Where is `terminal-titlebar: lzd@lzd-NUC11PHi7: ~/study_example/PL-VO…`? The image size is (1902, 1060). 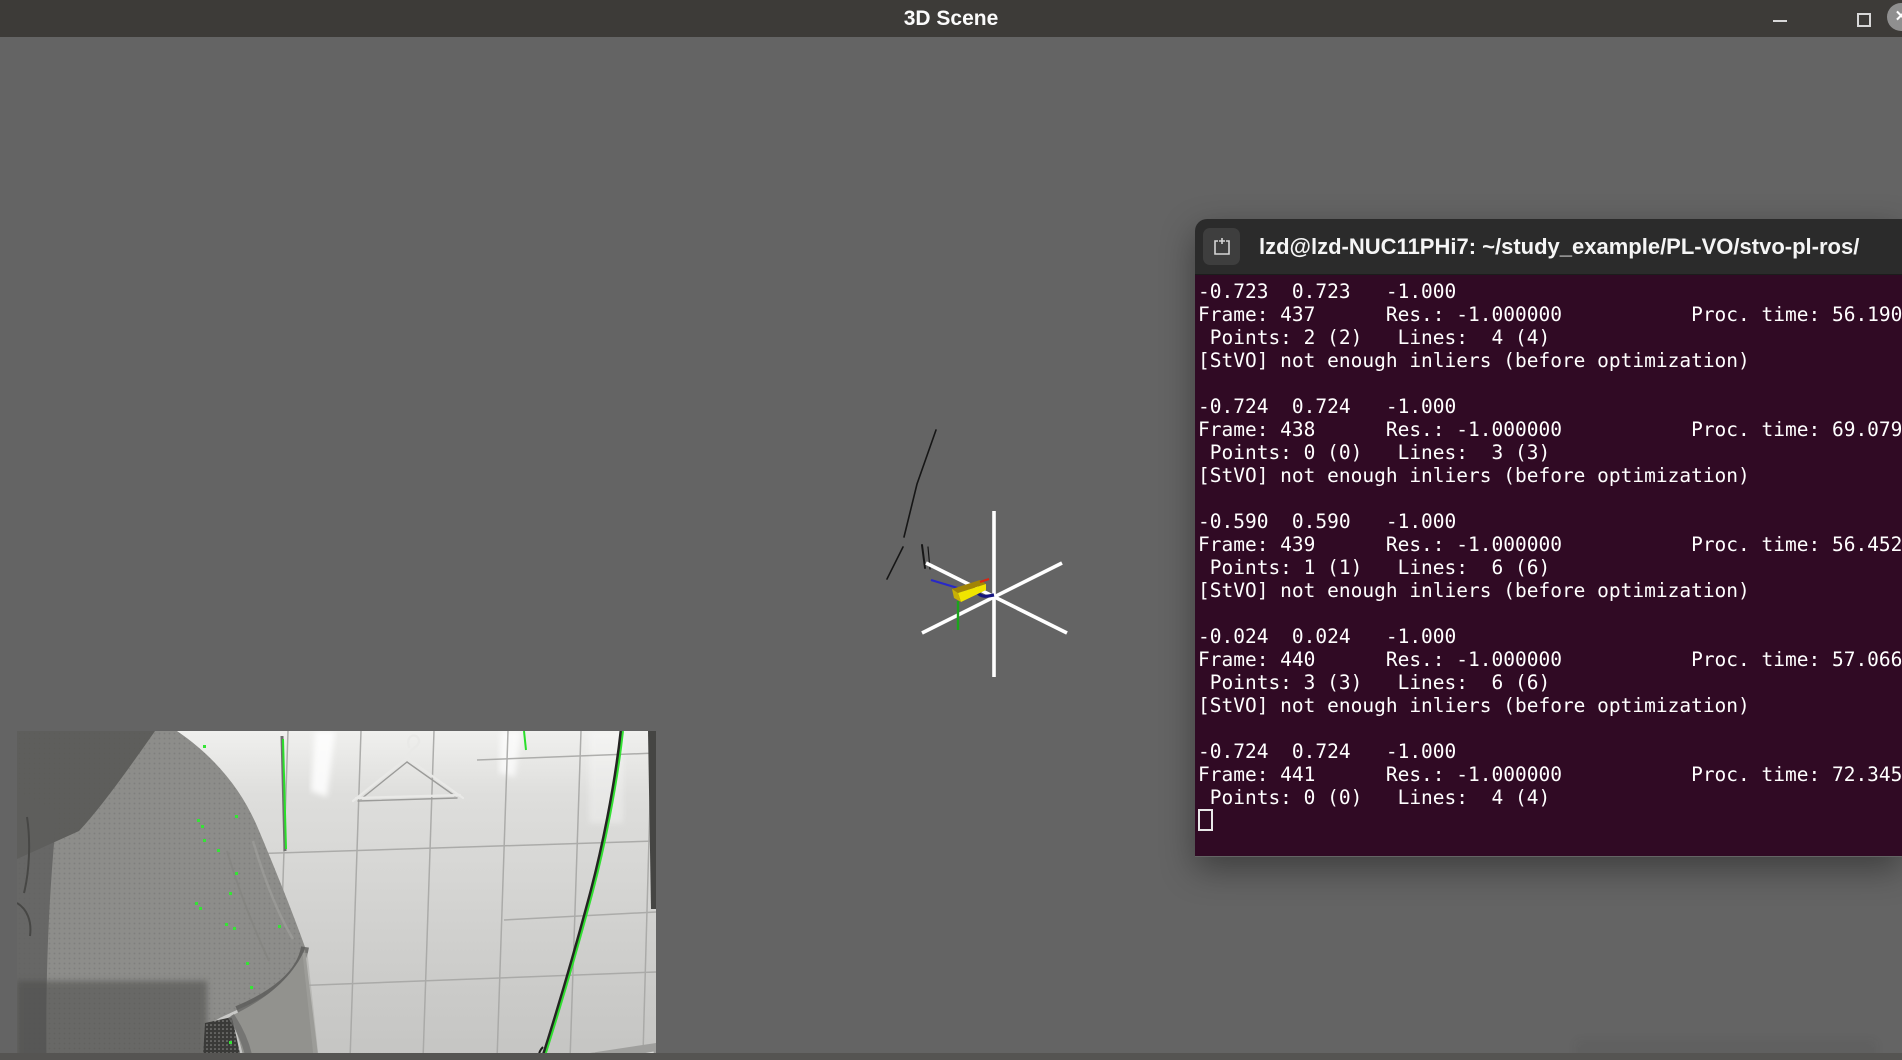 terminal-titlebar: lzd@lzd-NUC11PHi7: ~/study_example/PL-VO… is located at coordinates (1548, 247).